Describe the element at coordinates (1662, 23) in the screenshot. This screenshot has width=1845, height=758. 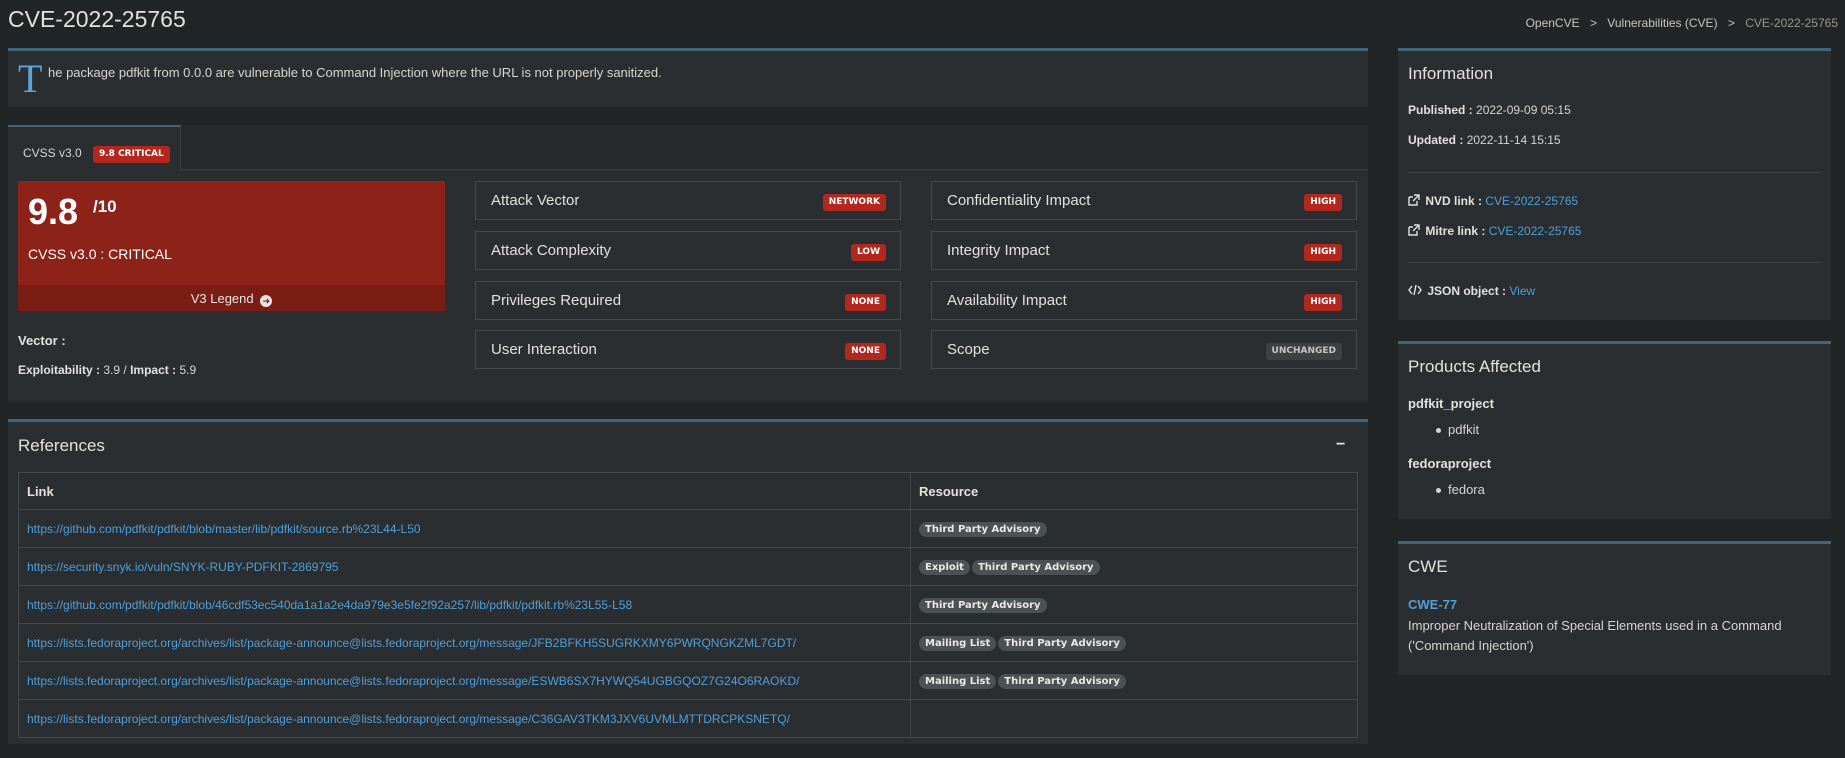
I see `breadcrumb-vulnerabilities: Vulnerabilities (CVE)` at that location.